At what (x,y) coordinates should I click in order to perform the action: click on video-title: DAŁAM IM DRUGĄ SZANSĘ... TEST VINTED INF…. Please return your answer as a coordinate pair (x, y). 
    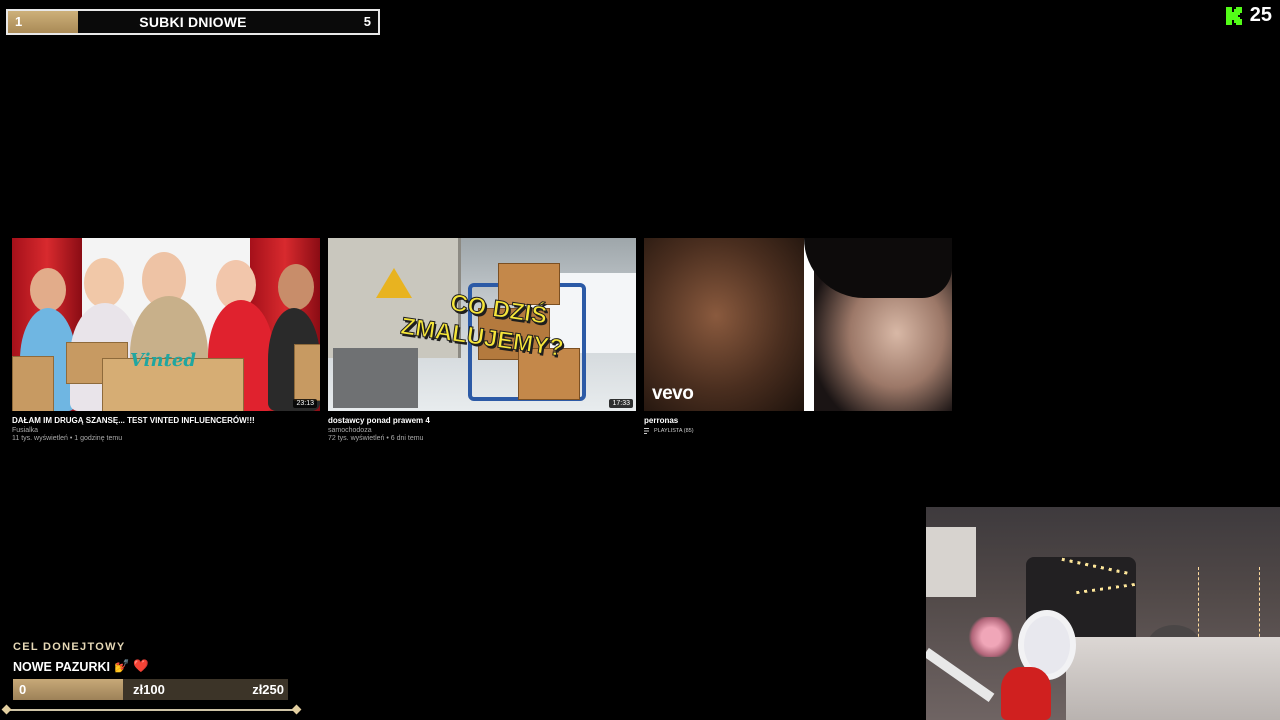
    Looking at the image, I should click on (166, 420).